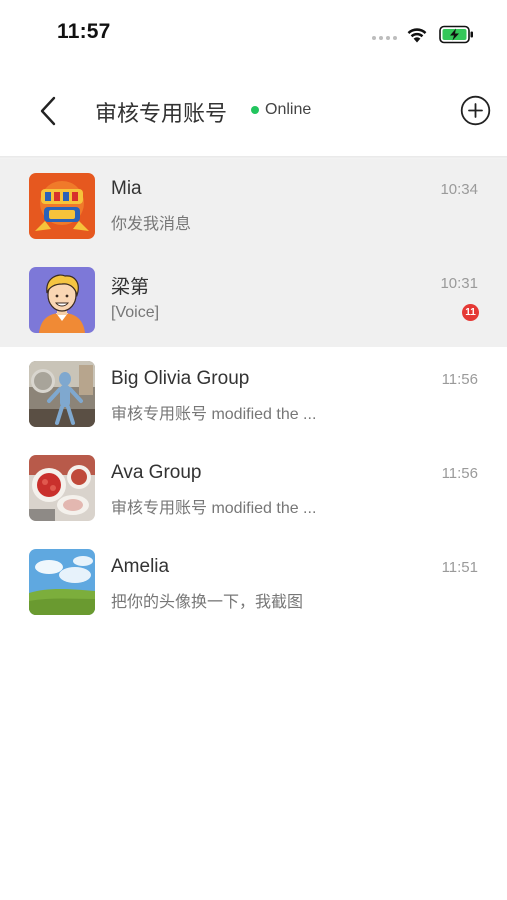  I want to click on top-nav-bar: 审核专用账号 Online, so click(253, 111).